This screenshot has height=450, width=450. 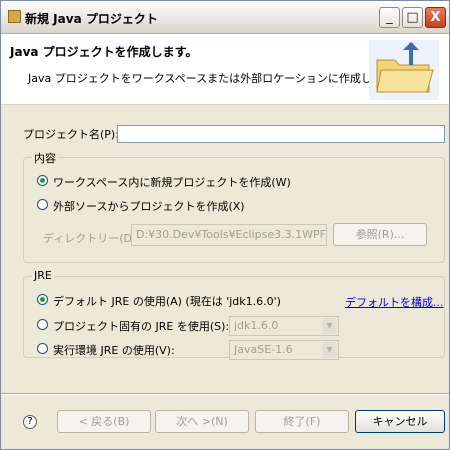 I want to click on contents-group-title: 内容, so click(x=45, y=158).